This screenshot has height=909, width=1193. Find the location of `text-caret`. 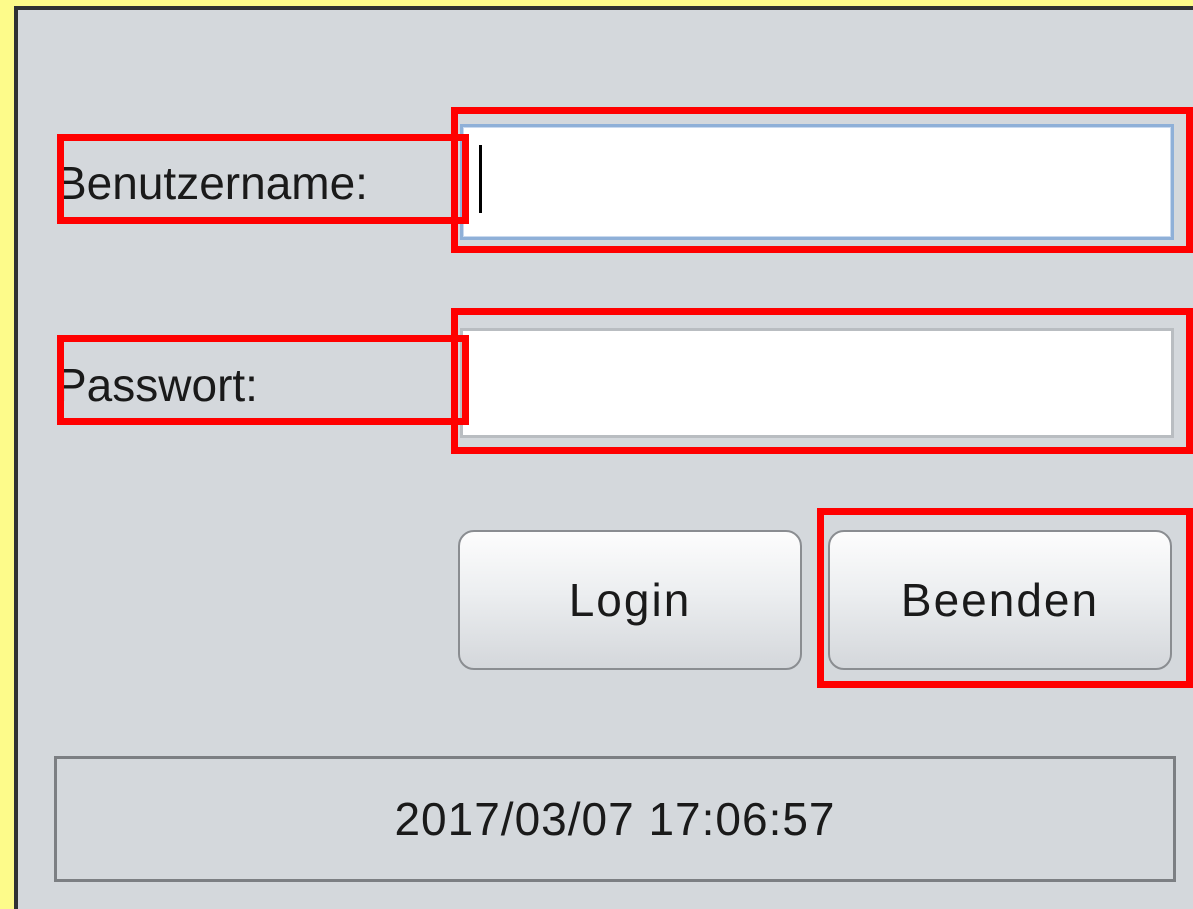

text-caret is located at coordinates (480, 179).